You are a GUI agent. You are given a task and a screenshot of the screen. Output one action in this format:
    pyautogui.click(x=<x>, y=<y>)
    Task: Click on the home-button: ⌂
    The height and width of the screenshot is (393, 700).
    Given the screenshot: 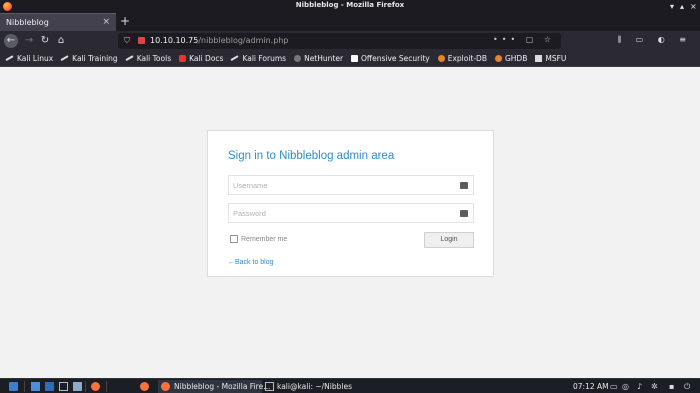 What is the action you would take?
    pyautogui.click(x=61, y=41)
    